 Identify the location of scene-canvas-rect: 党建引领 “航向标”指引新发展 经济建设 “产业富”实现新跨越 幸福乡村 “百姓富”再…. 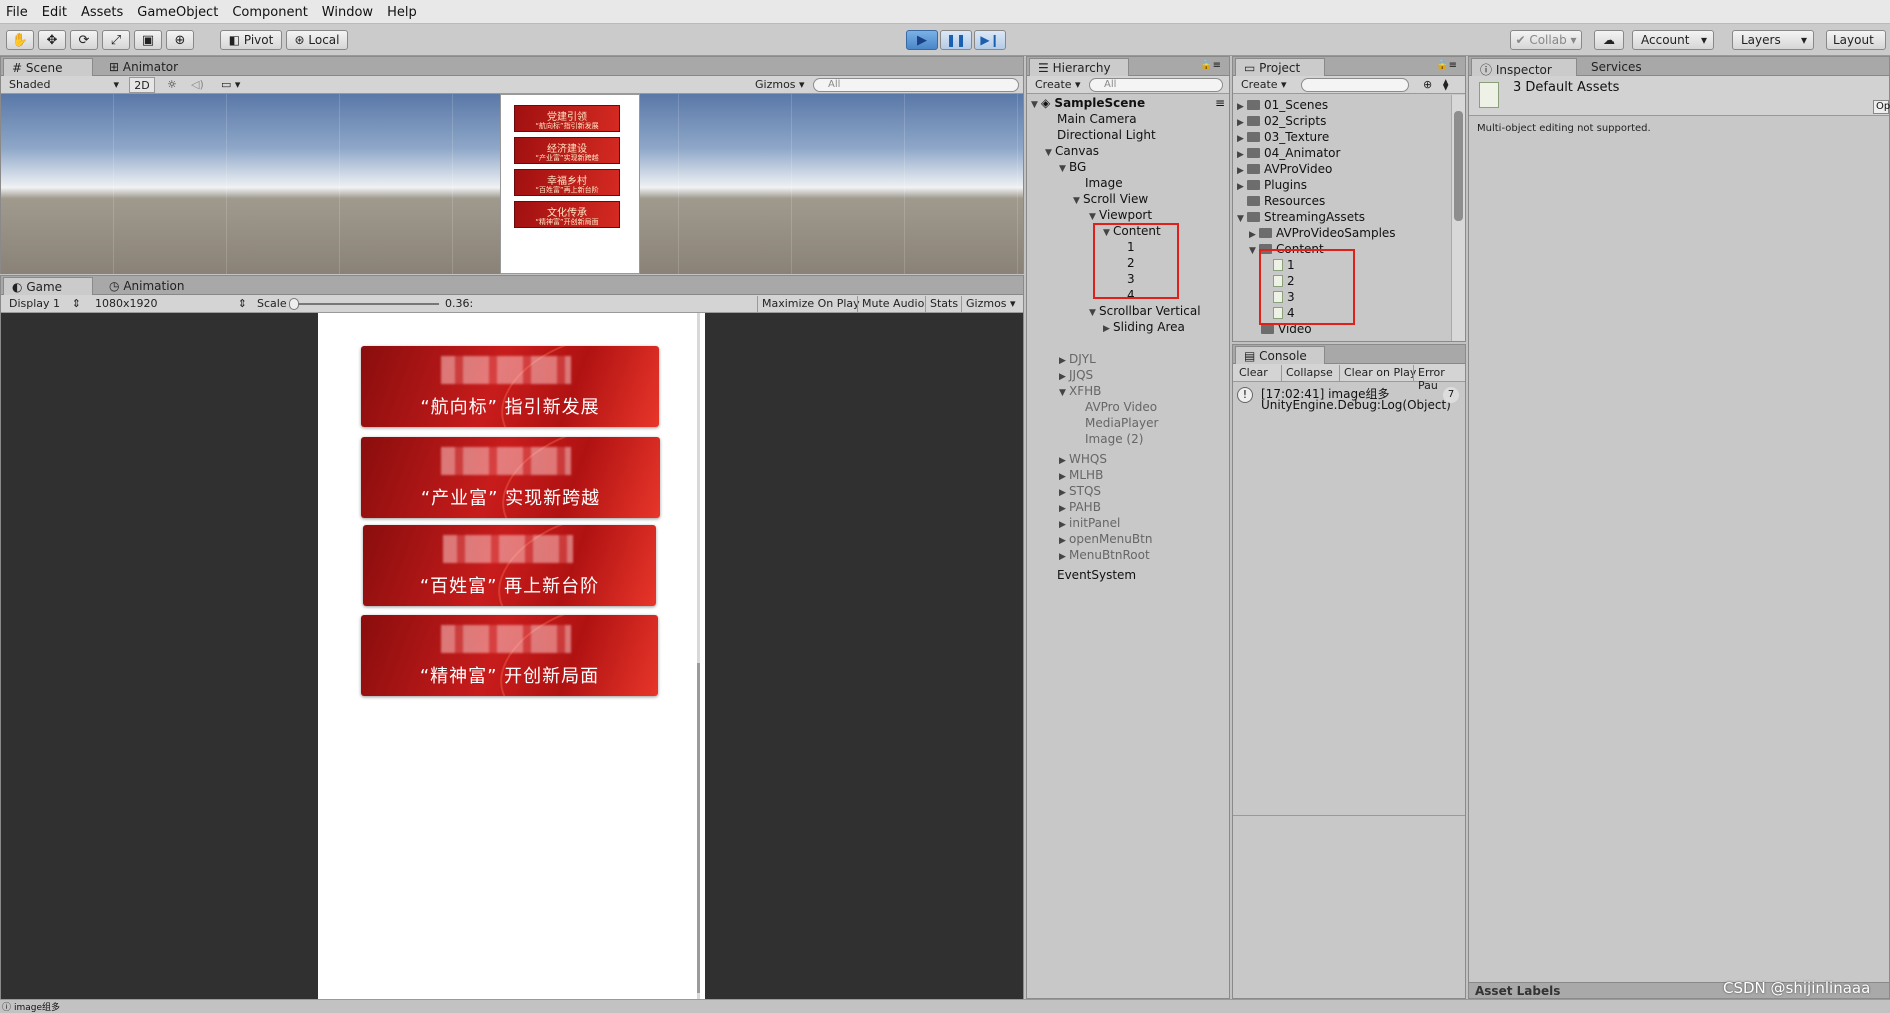
(570, 184).